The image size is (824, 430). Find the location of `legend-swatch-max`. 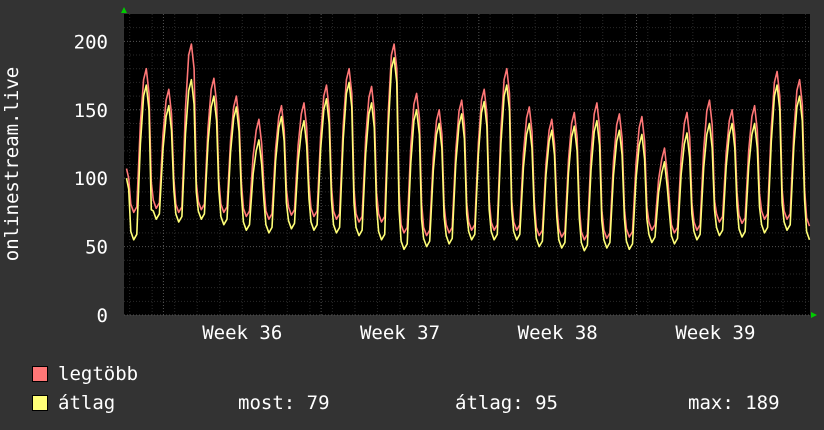

legend-swatch-max is located at coordinates (40, 374).